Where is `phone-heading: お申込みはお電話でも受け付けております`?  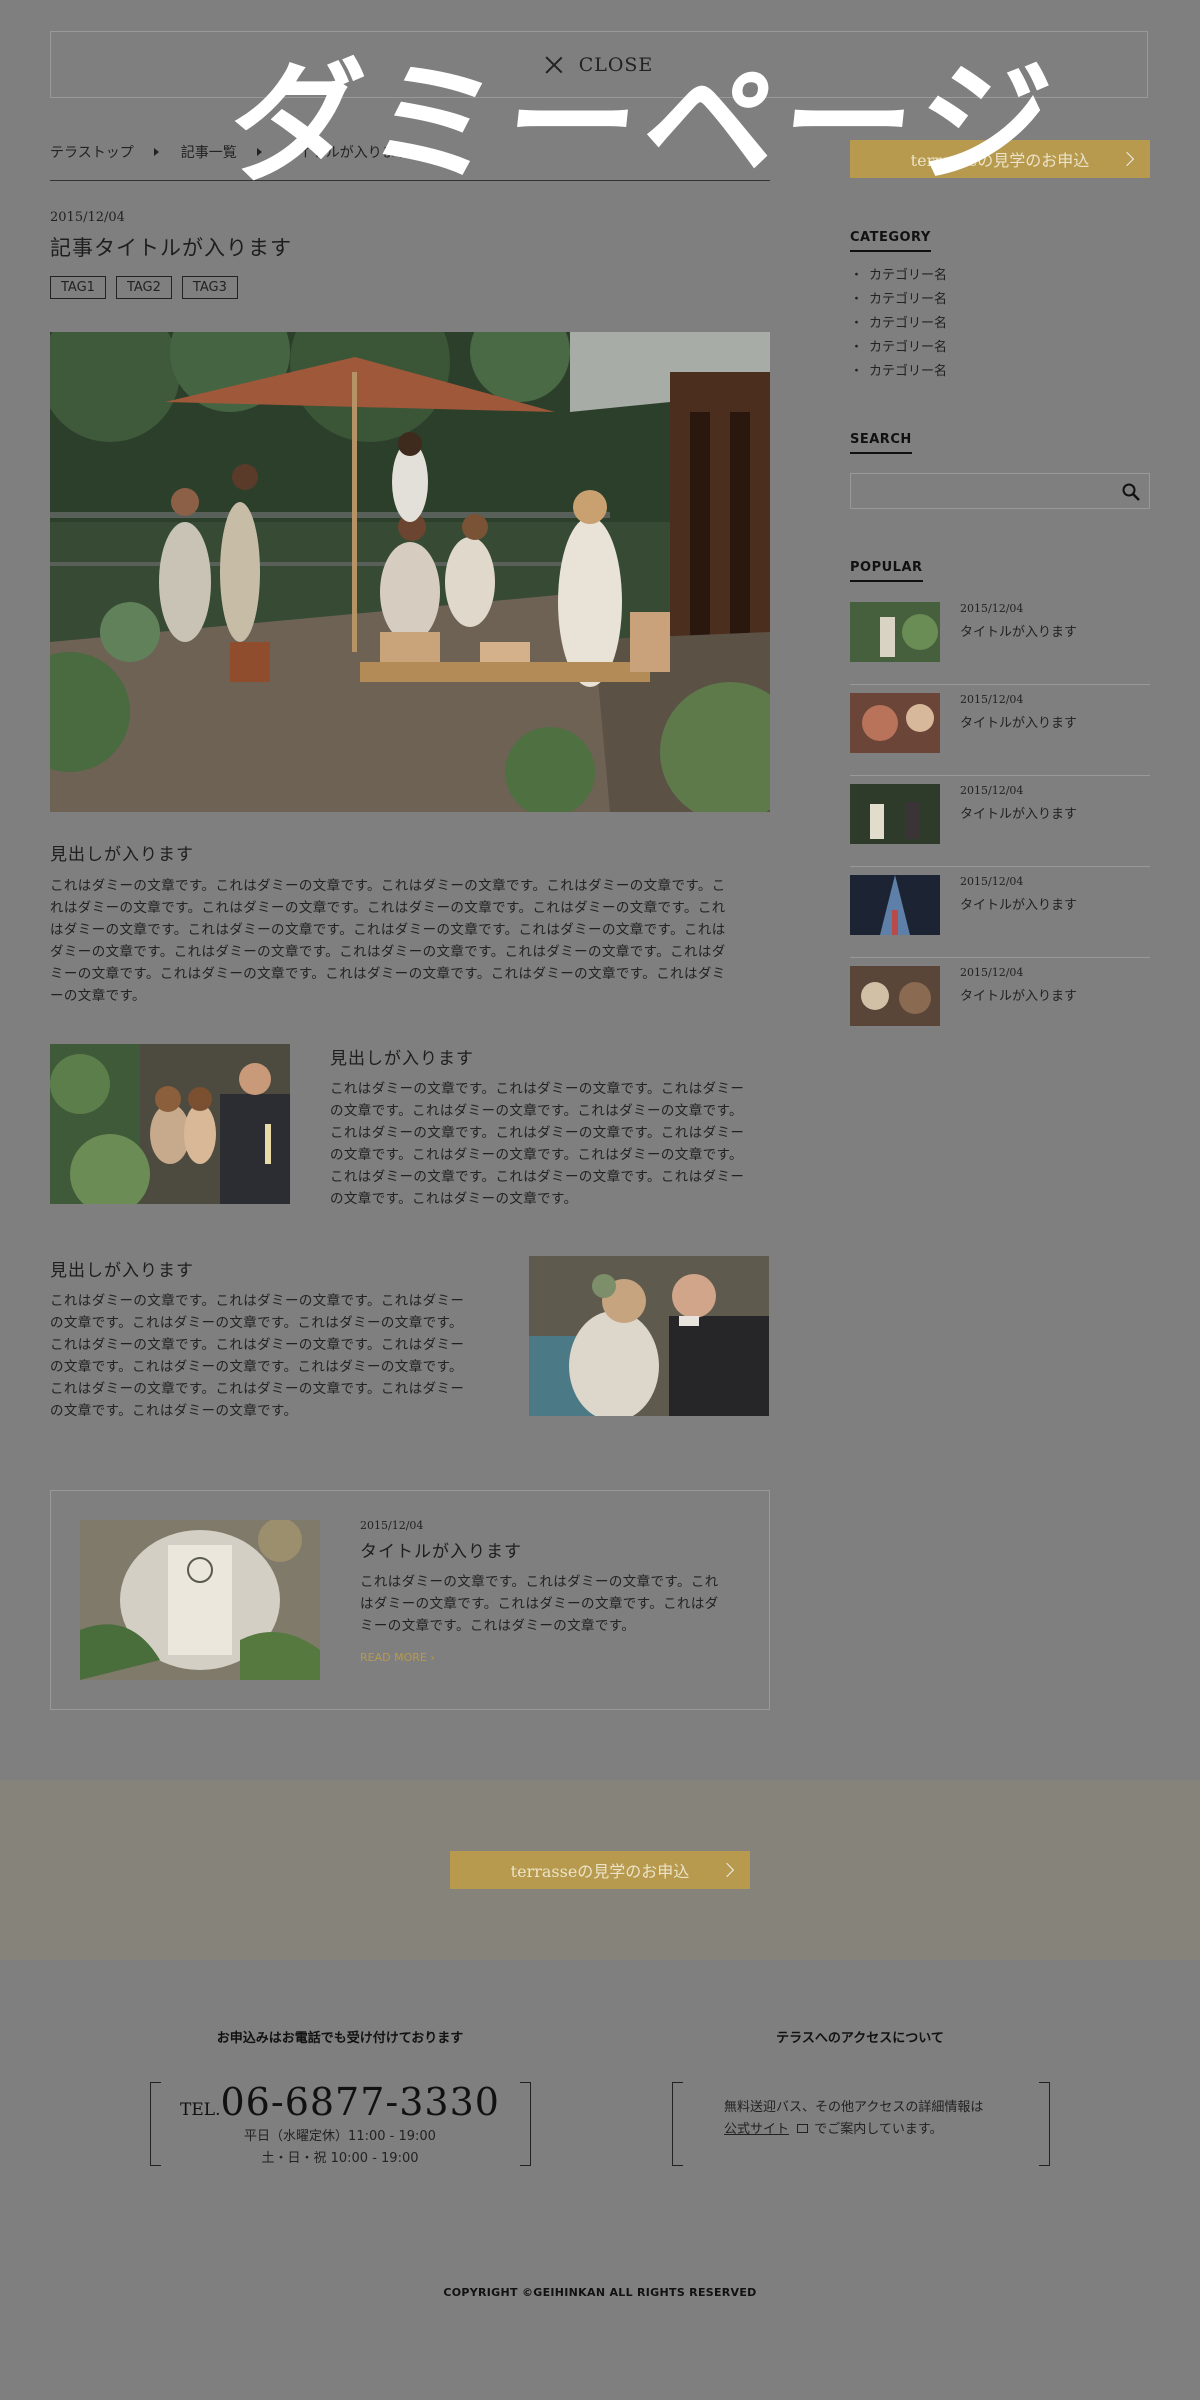
phone-heading: お申込みはお電話でも受け付けております is located at coordinates (340, 2038).